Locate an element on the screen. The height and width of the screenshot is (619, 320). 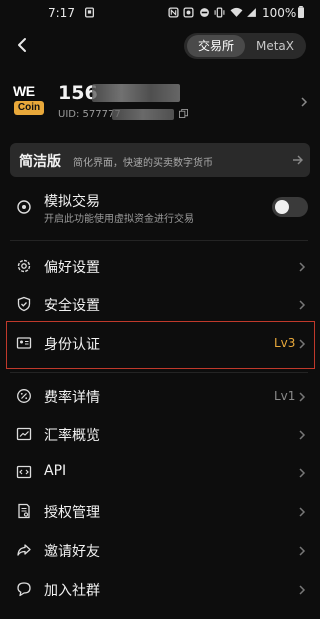
menu-item-rates: 汇率概览 is located at coordinates (159, 435).